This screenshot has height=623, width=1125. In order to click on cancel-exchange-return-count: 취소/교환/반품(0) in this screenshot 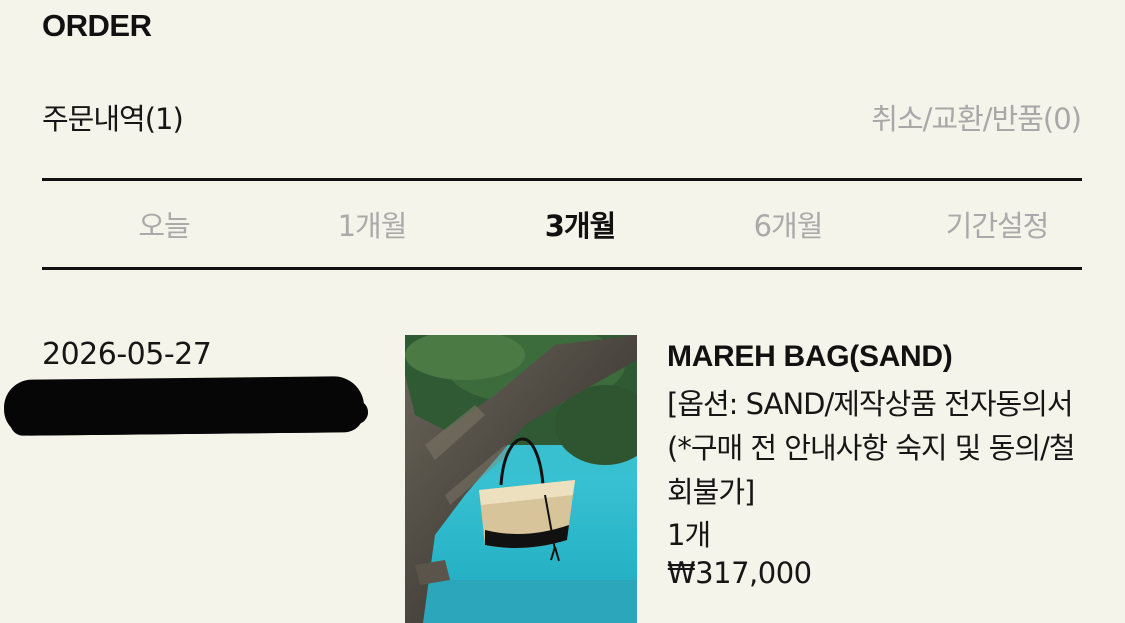, I will do `click(976, 117)`.